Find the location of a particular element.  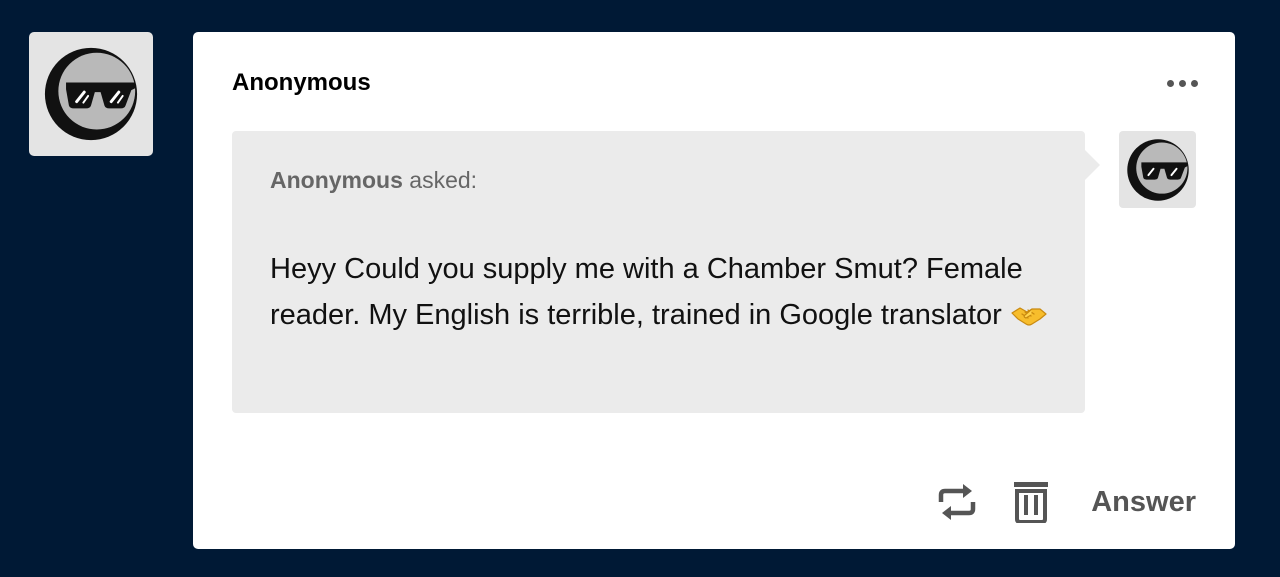

asker-avatar is located at coordinates (1157, 169).